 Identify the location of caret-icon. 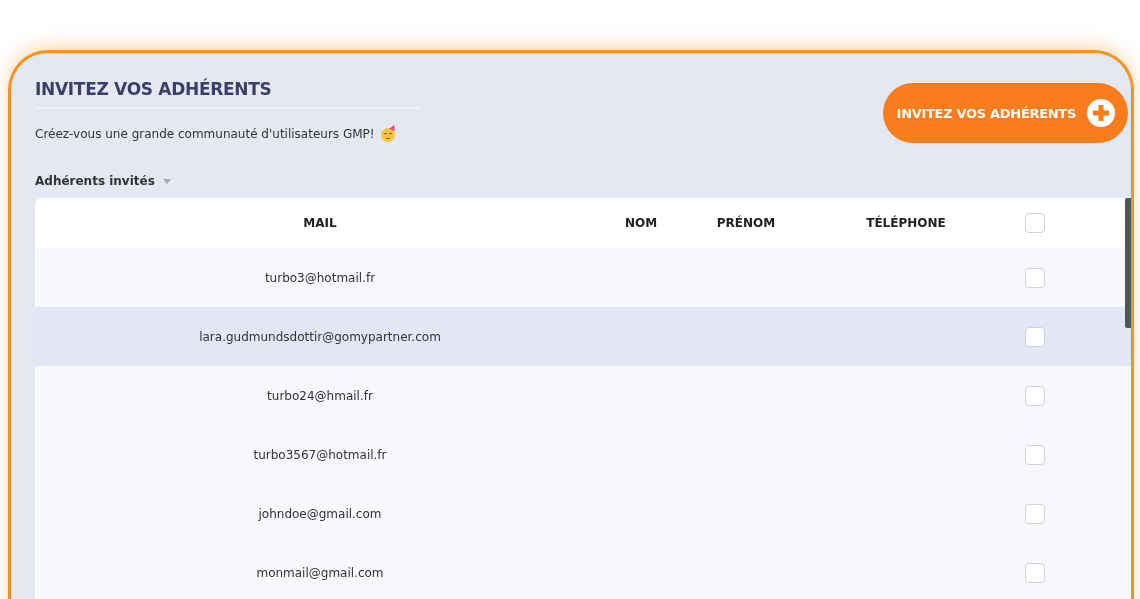
(166, 181).